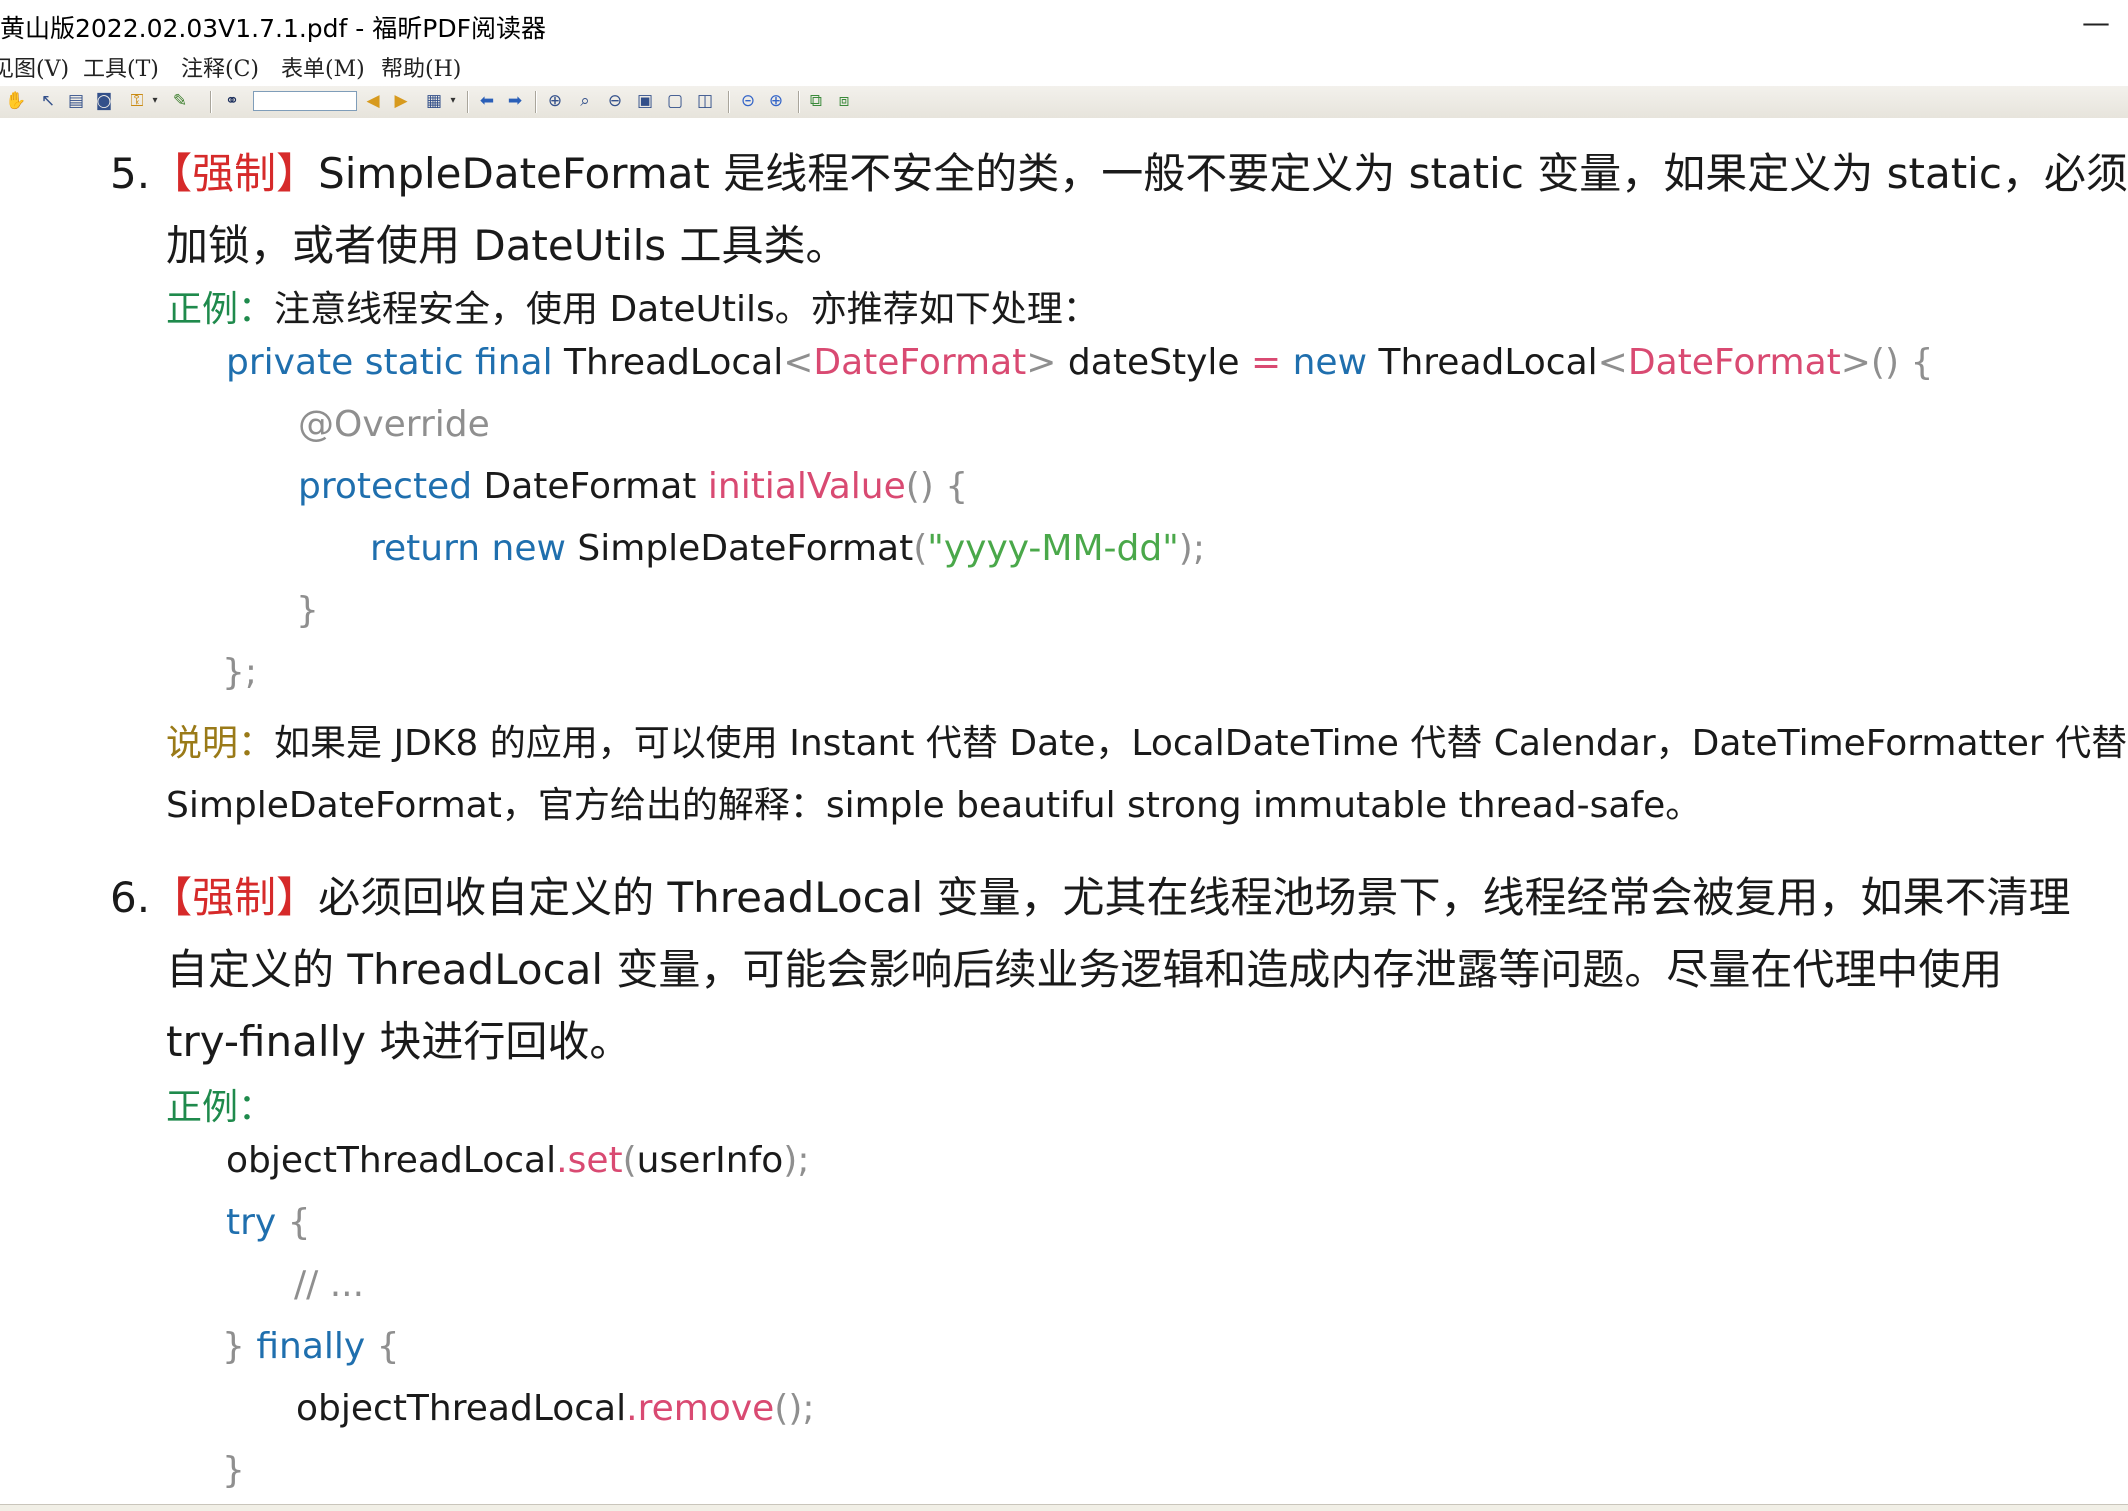 Image resolution: width=2128 pixels, height=1511 pixels. Describe the element at coordinates (589, 1160) in the screenshot. I see `code-token: .set` at that location.